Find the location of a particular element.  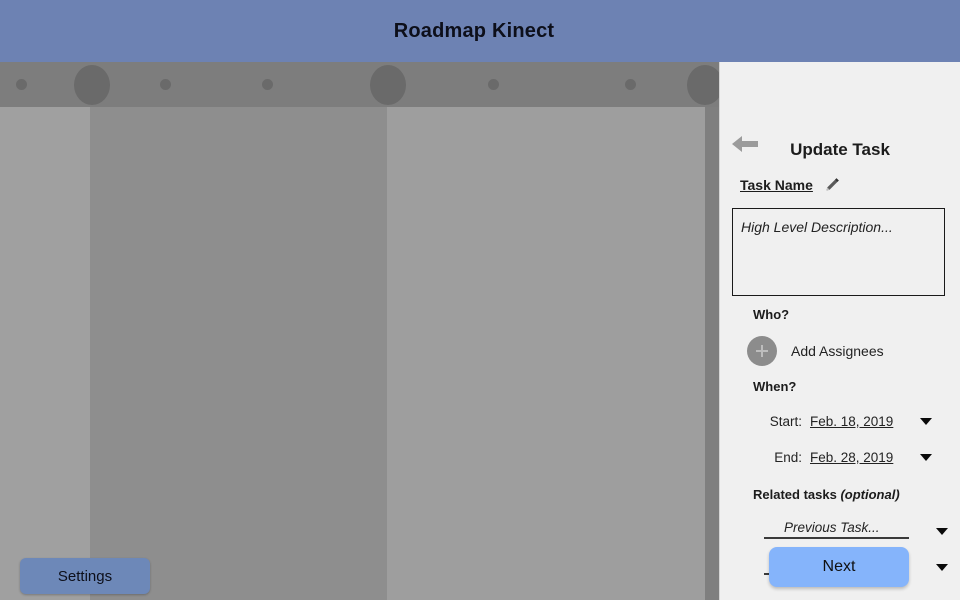

app-header: Roadmap Kinect is located at coordinates (480, 31).